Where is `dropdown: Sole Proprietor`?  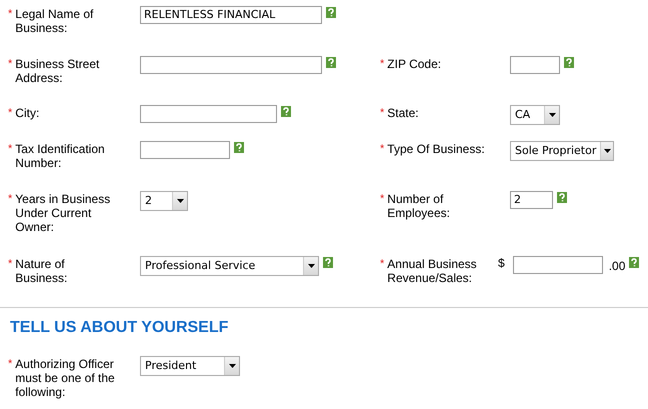
dropdown: Sole Proprietor is located at coordinates (562, 151).